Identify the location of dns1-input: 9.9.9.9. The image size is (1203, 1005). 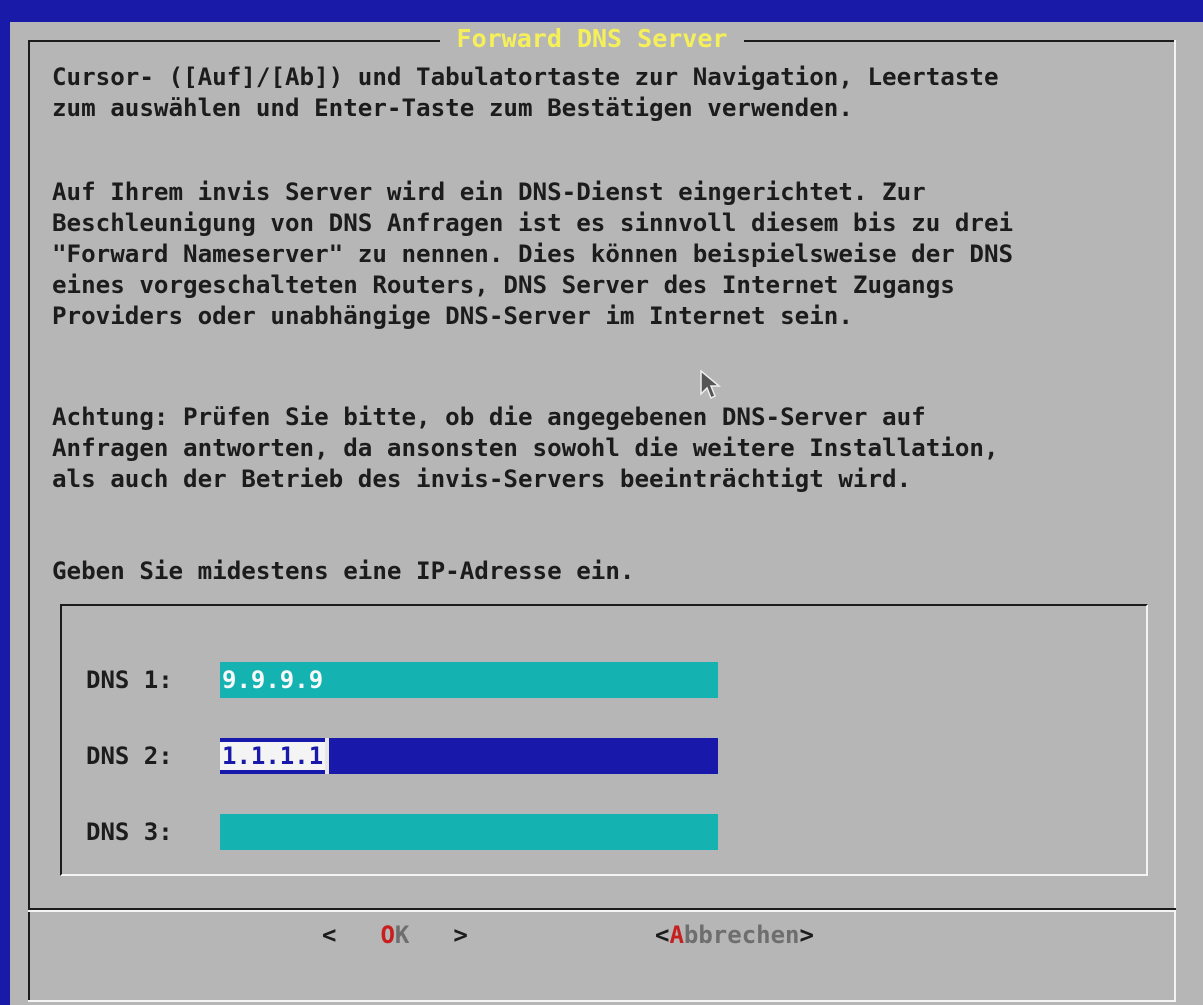
(469, 680).